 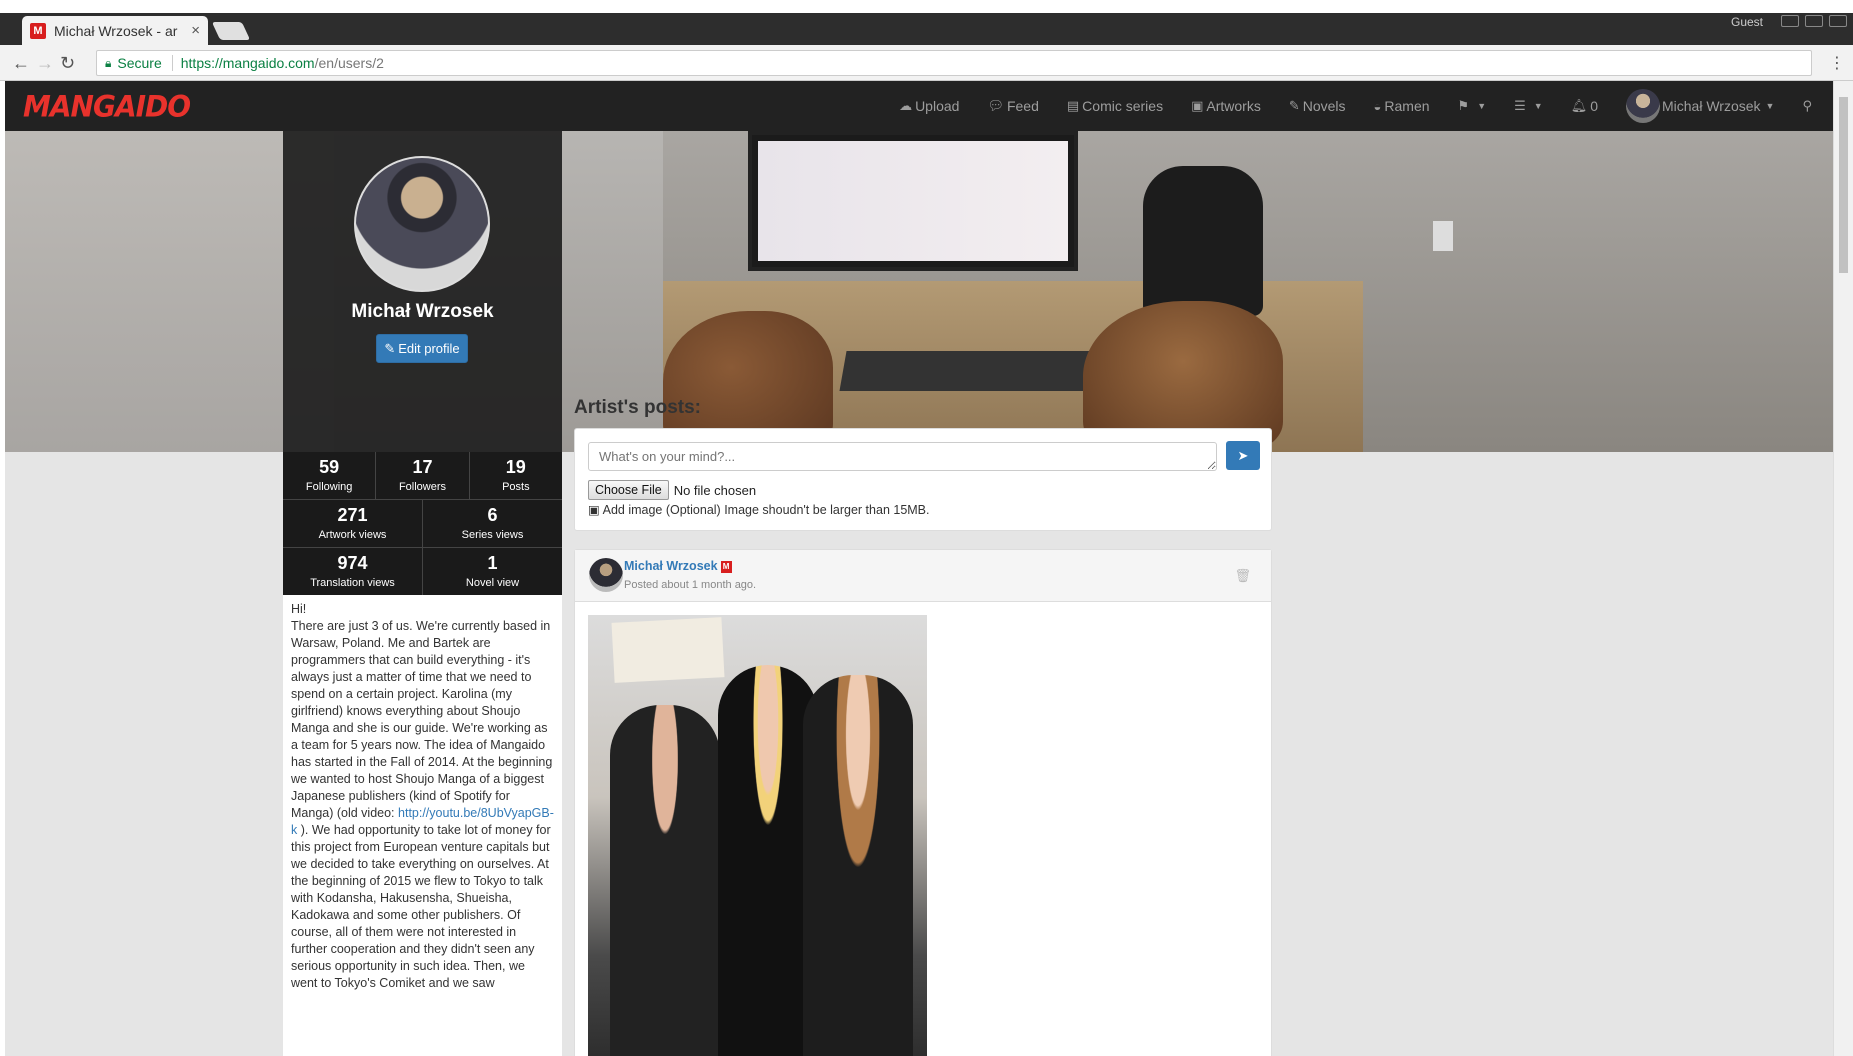 What do you see at coordinates (299, 609) in the screenshot?
I see `bio-greeting: Hi!` at bounding box center [299, 609].